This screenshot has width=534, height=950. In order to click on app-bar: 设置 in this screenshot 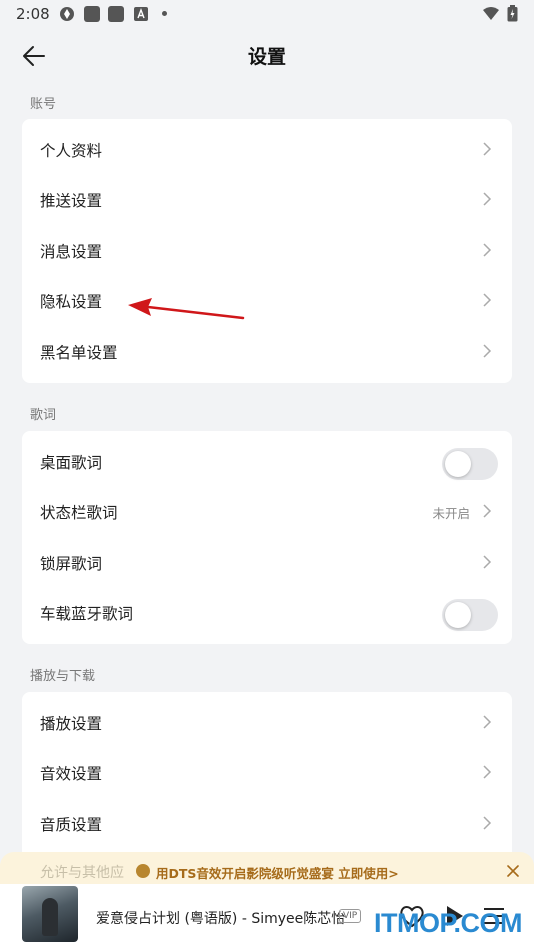, I will do `click(267, 56)`.